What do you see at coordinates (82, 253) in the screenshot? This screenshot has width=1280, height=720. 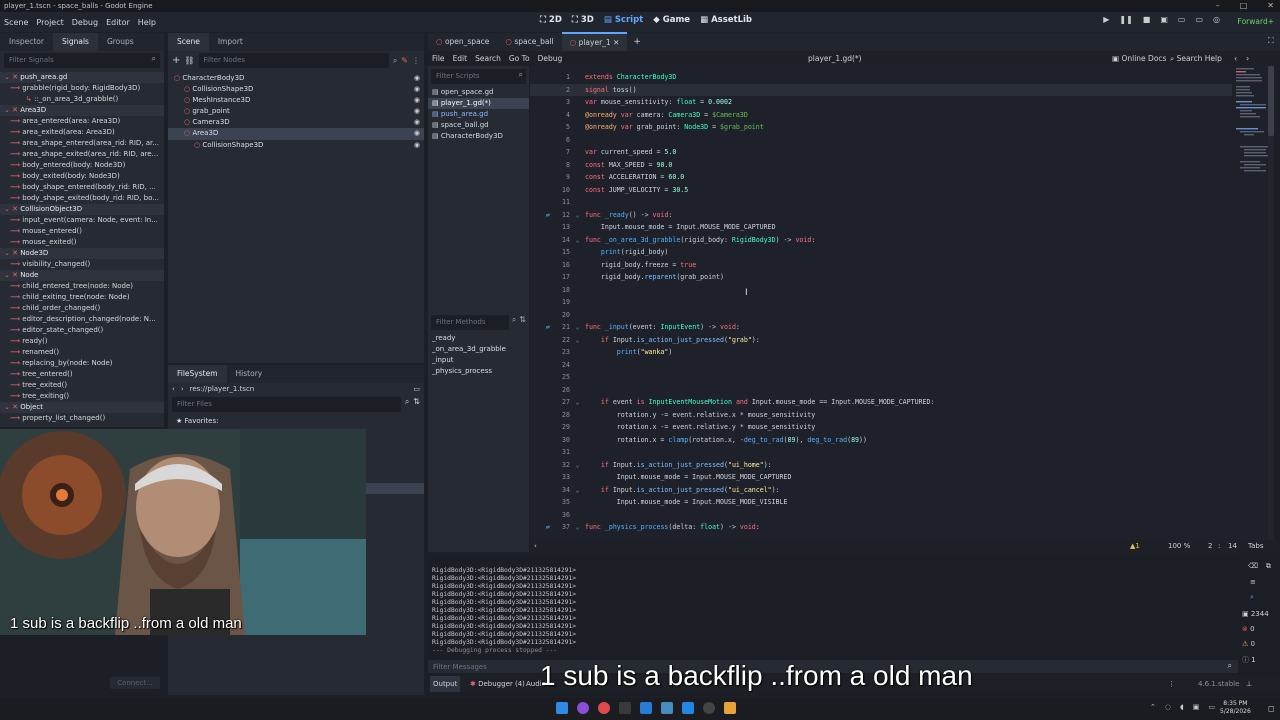 I see `signal-class-header: ⌄ ✕ Node3D` at bounding box center [82, 253].